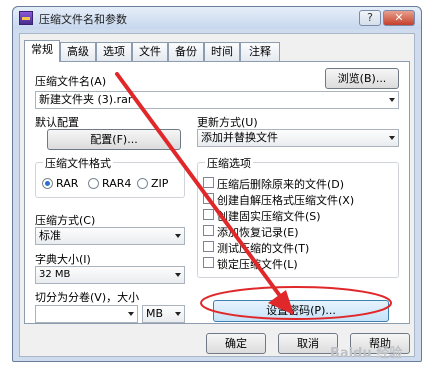 The height and width of the screenshot is (371, 436). What do you see at coordinates (142, 183) in the screenshot?
I see `format-zip-radio` at bounding box center [142, 183].